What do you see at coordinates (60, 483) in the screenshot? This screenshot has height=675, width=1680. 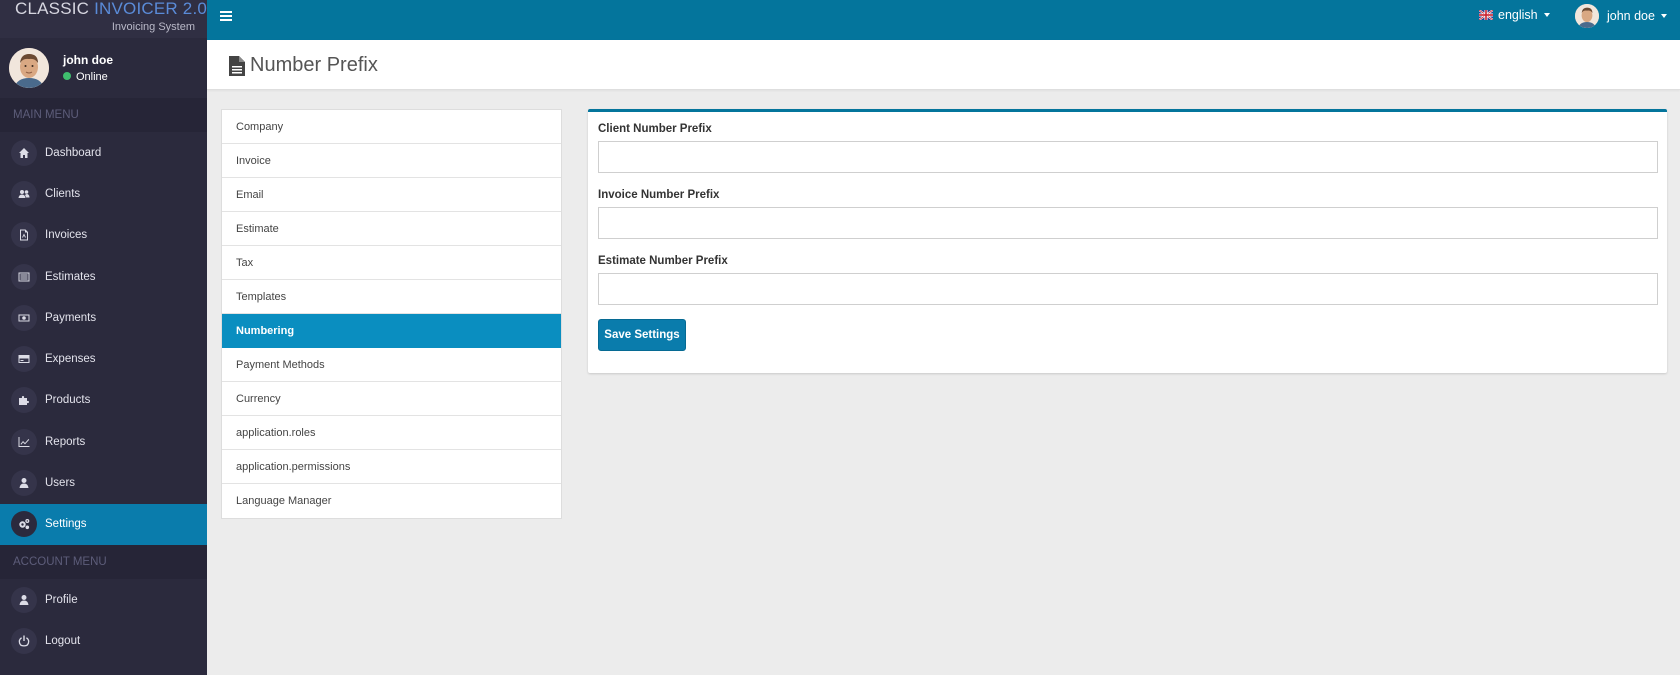 I see `sidebar-item-label: Users` at bounding box center [60, 483].